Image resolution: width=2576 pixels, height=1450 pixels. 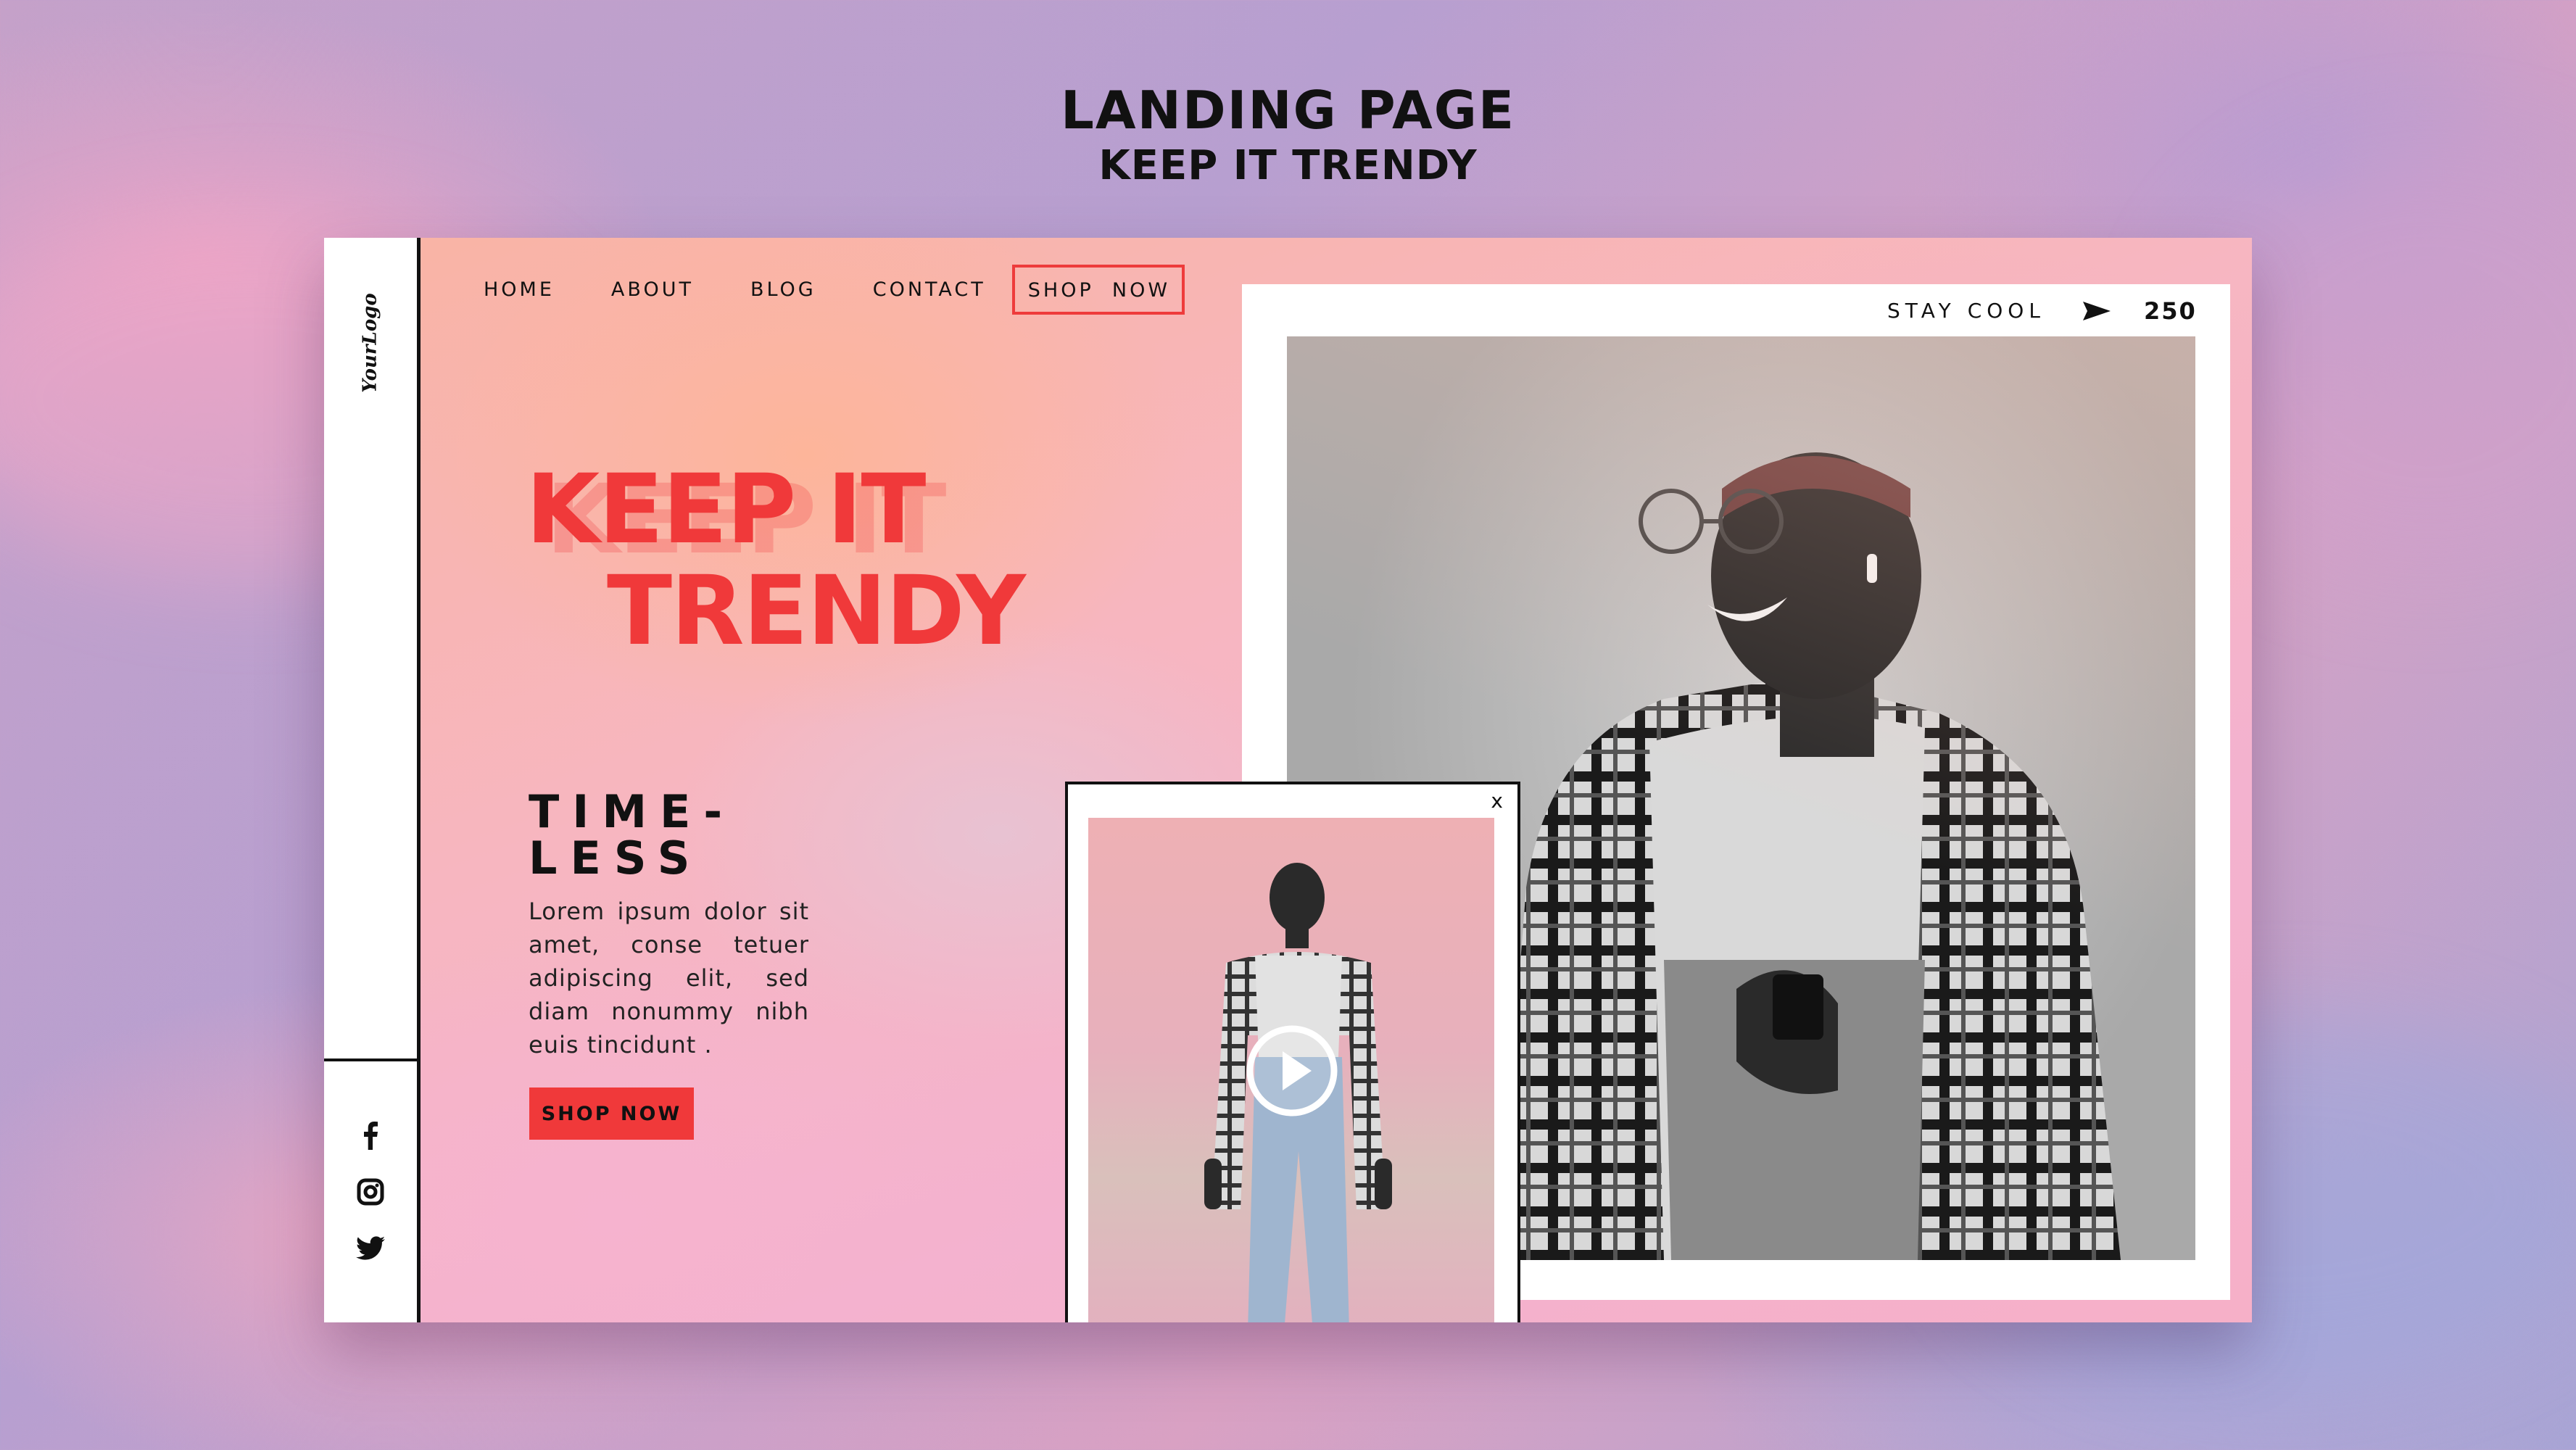 What do you see at coordinates (1497, 801) in the screenshot?
I see `close-icon: x` at bounding box center [1497, 801].